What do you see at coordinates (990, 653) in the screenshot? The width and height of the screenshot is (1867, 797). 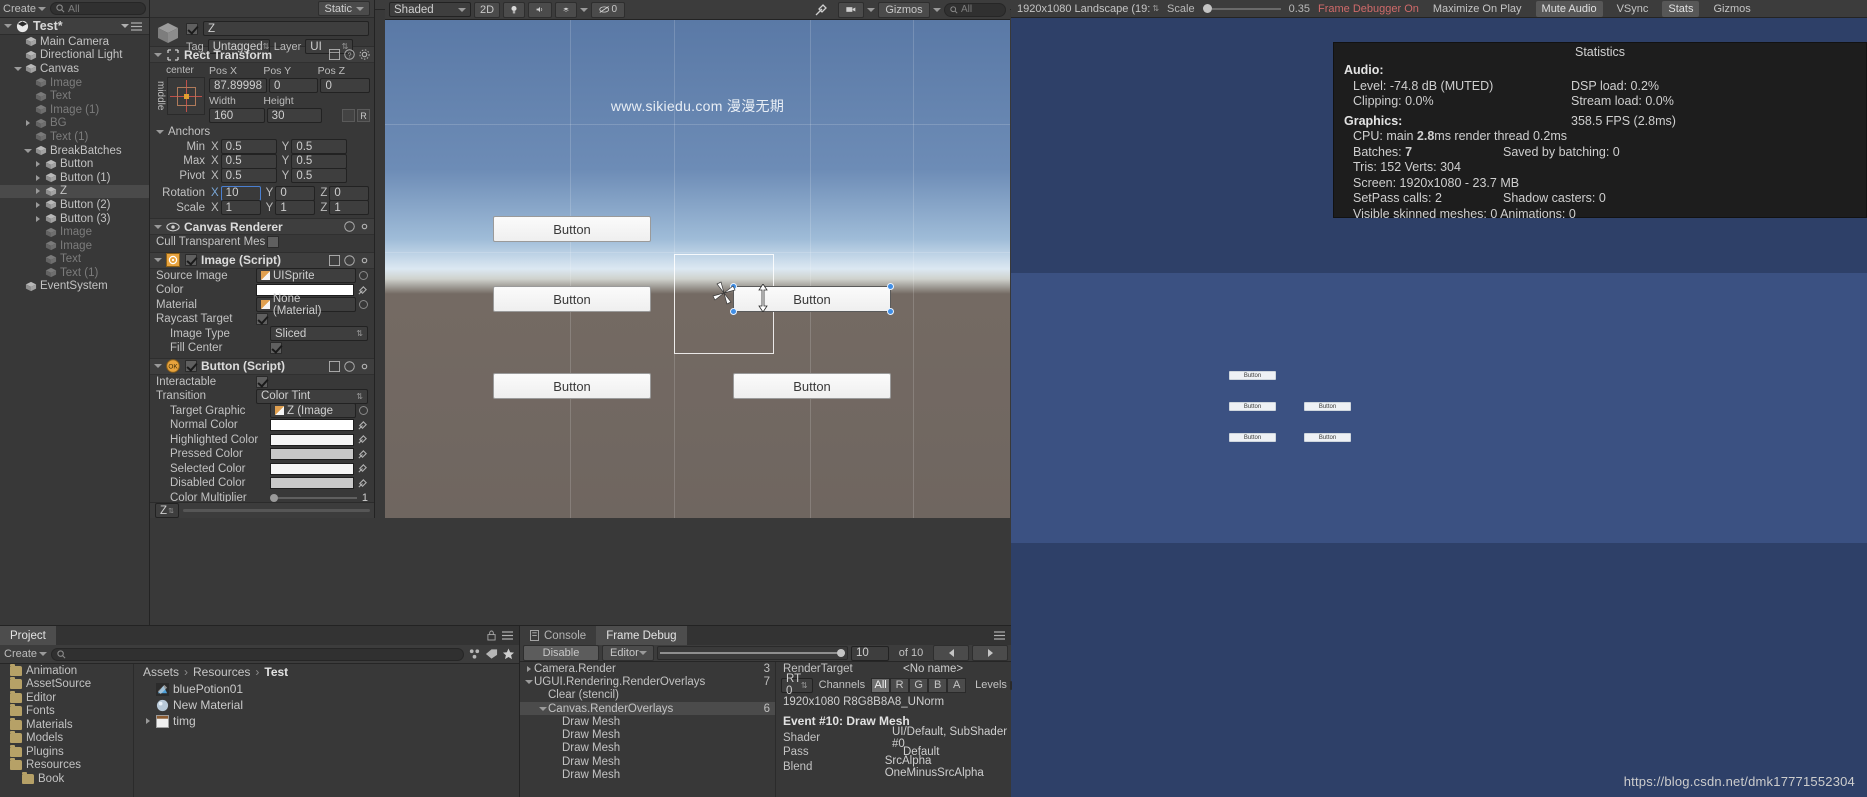 I see `frame-next-button` at bounding box center [990, 653].